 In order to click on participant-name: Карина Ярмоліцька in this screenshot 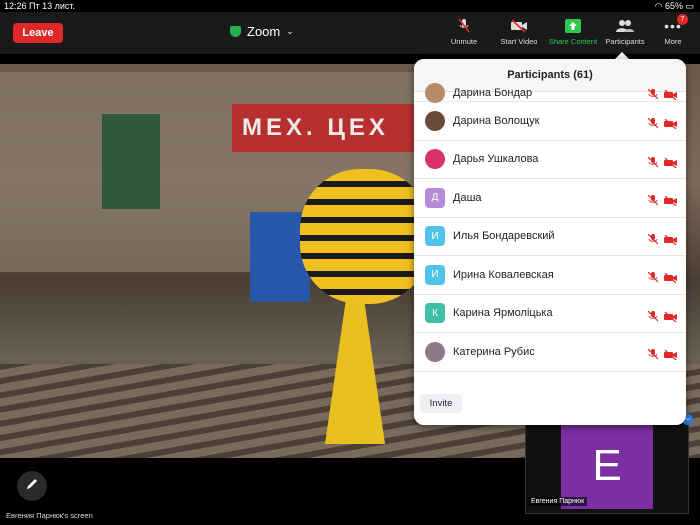, I will do `click(503, 313)`.